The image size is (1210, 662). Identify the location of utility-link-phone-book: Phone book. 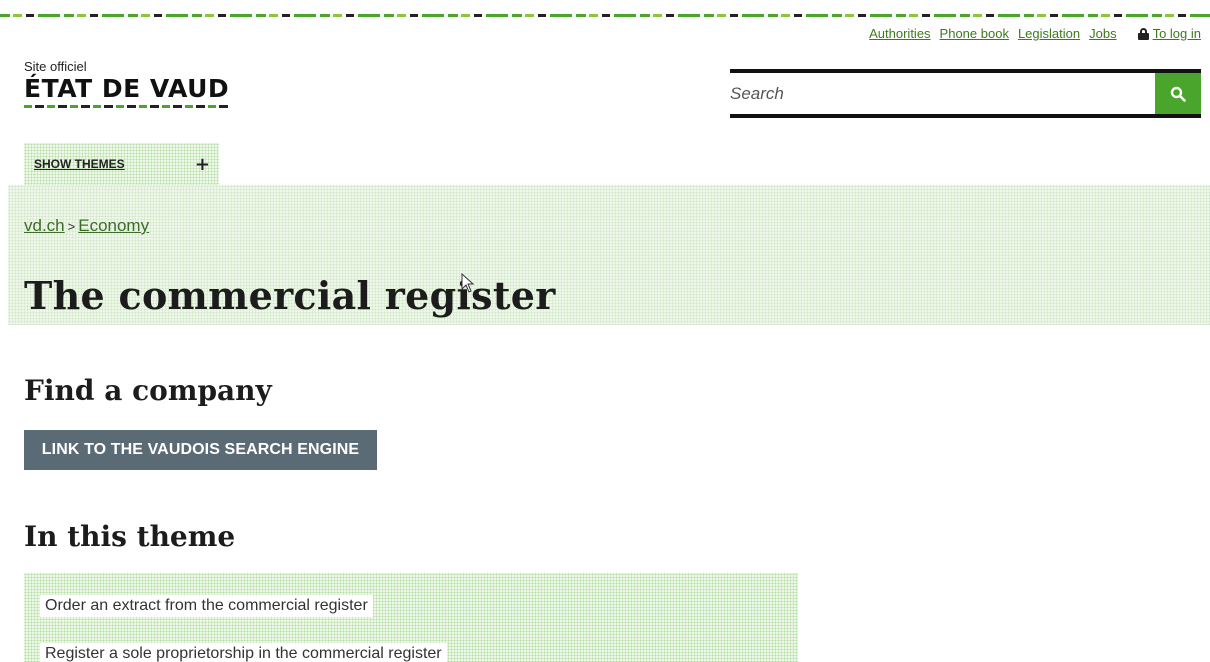
(974, 33).